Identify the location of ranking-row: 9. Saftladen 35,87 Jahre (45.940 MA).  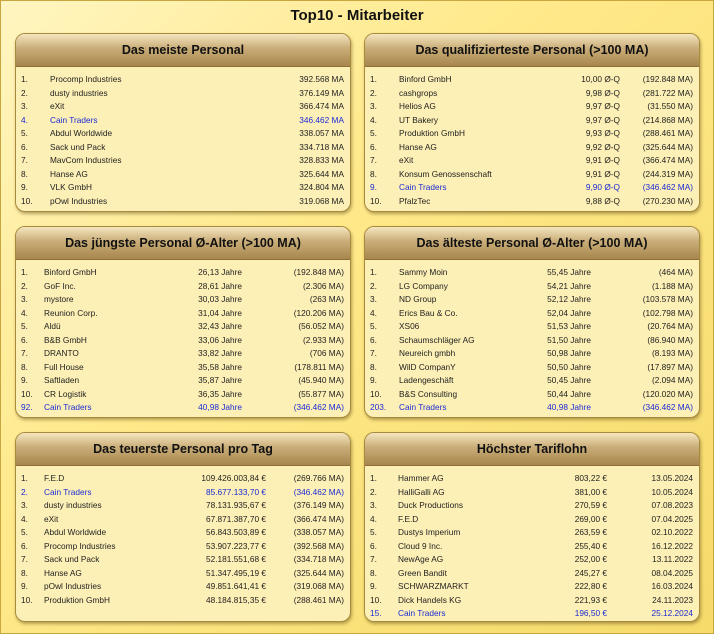
(183, 381).